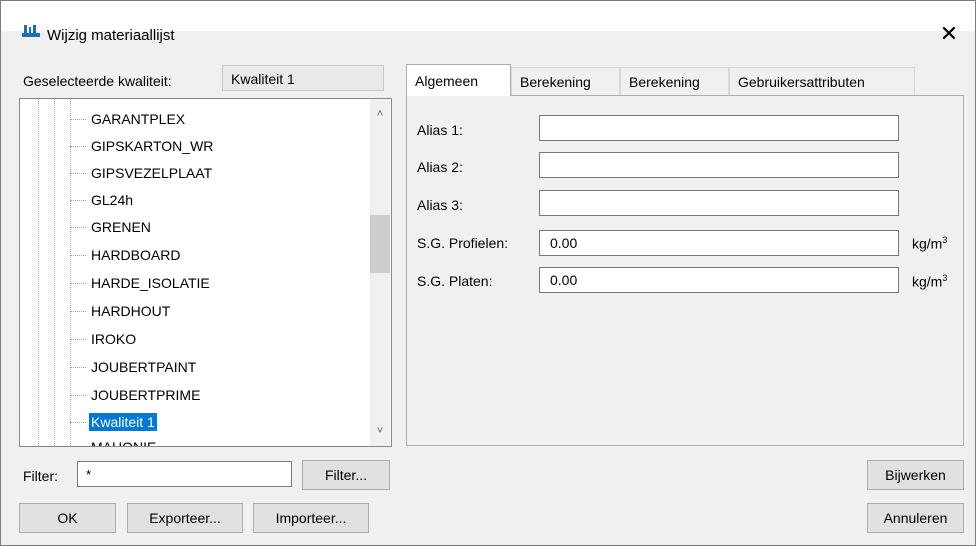  What do you see at coordinates (440, 130) in the screenshot?
I see `alias1-label: Alias 1:` at bounding box center [440, 130].